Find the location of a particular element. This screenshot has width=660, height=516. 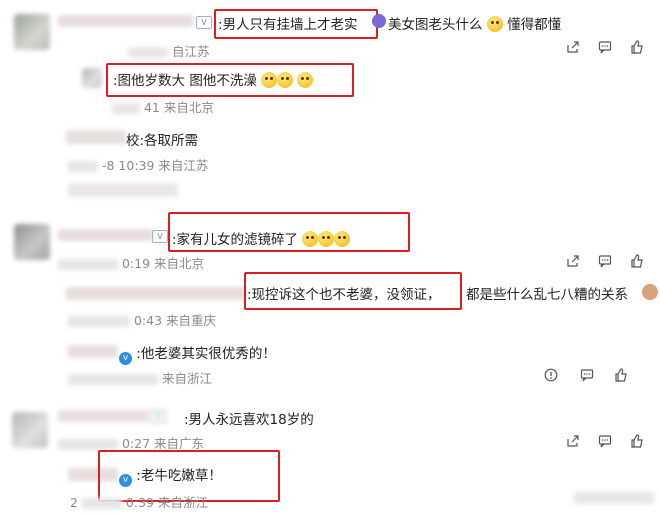

comment-body: :男人只有挂墙上才老实 is located at coordinates (288, 25).